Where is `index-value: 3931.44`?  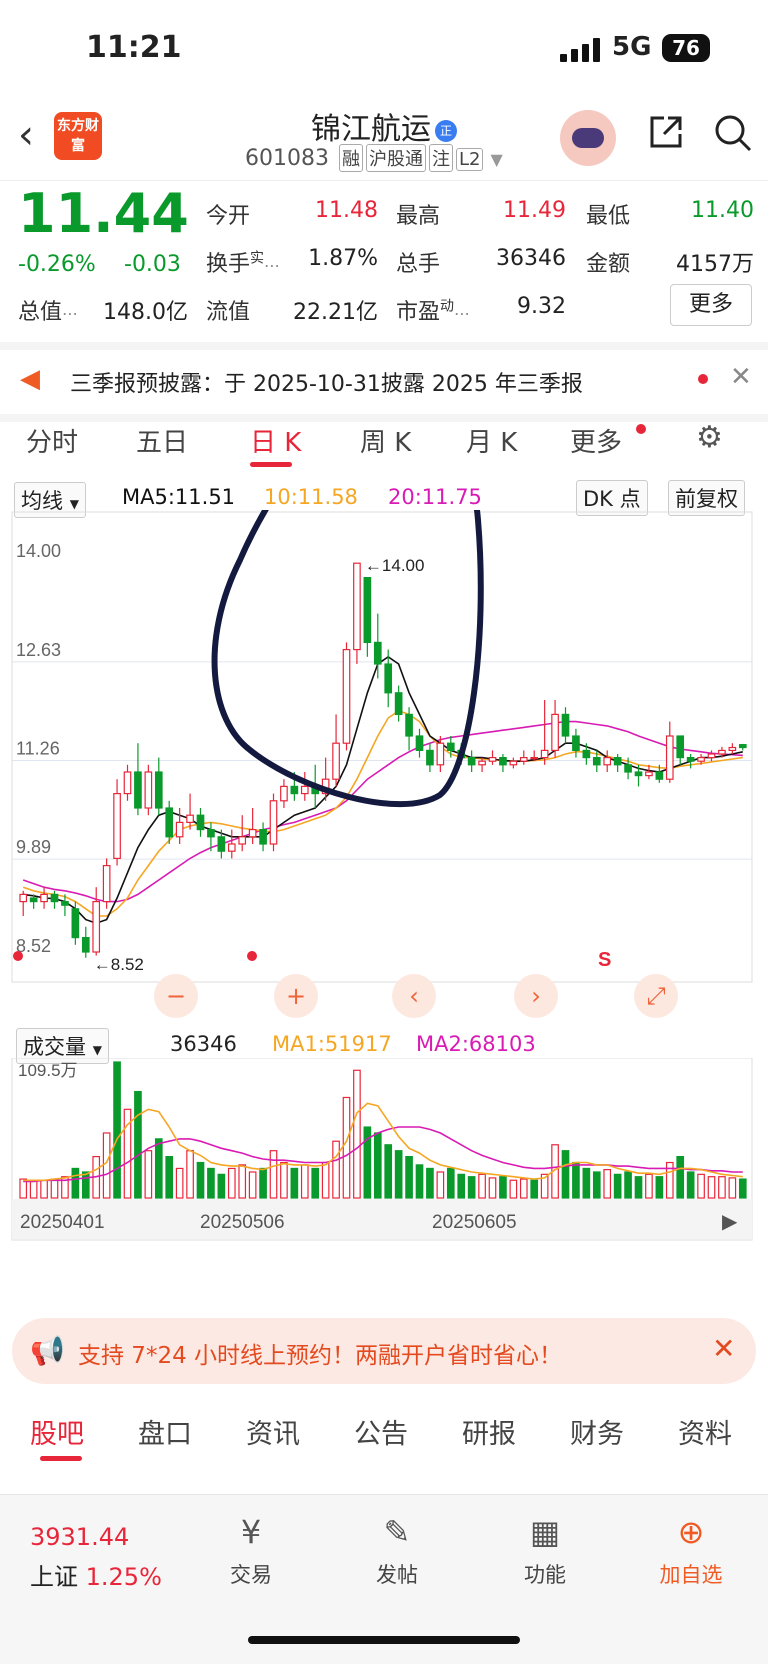 index-value: 3931.44 is located at coordinates (80, 1537).